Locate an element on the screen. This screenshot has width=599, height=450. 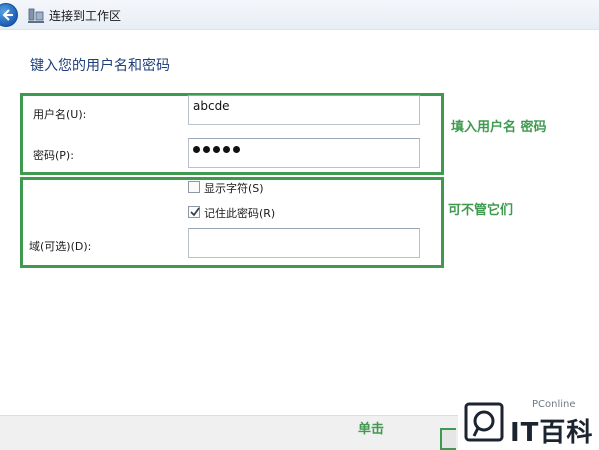
domain-label: 域(可选)(D): is located at coordinates (60, 246).